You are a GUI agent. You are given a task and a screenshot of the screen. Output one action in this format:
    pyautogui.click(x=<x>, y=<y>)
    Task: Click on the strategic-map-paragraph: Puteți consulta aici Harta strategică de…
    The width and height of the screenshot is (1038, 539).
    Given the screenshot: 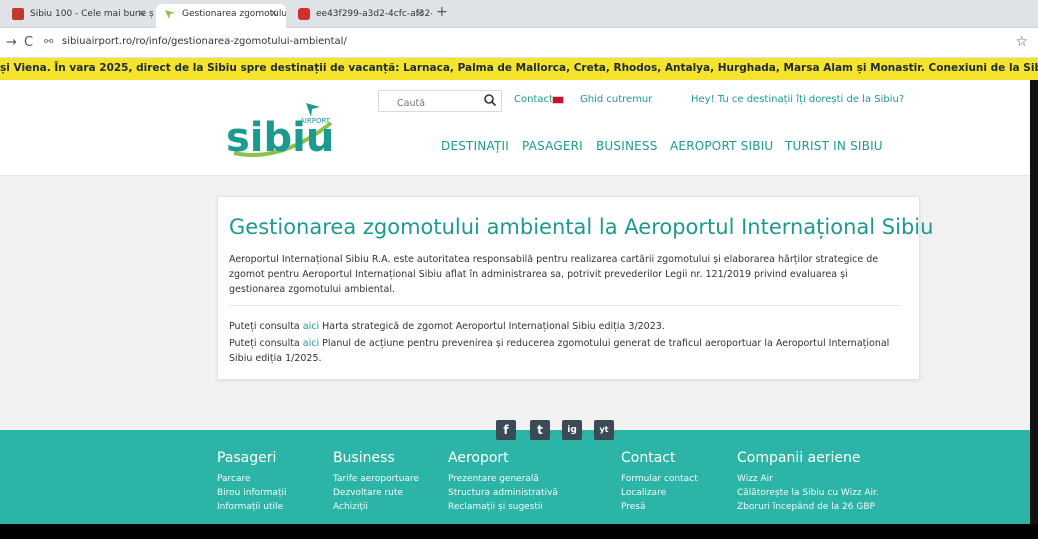 What is the action you would take?
    pyautogui.click(x=565, y=326)
    